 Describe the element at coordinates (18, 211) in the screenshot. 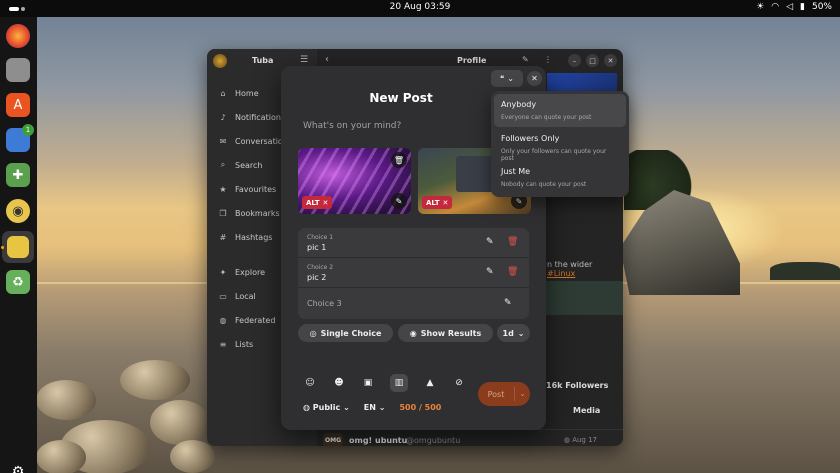

I see `rhythmbox-icon: ◉` at that location.